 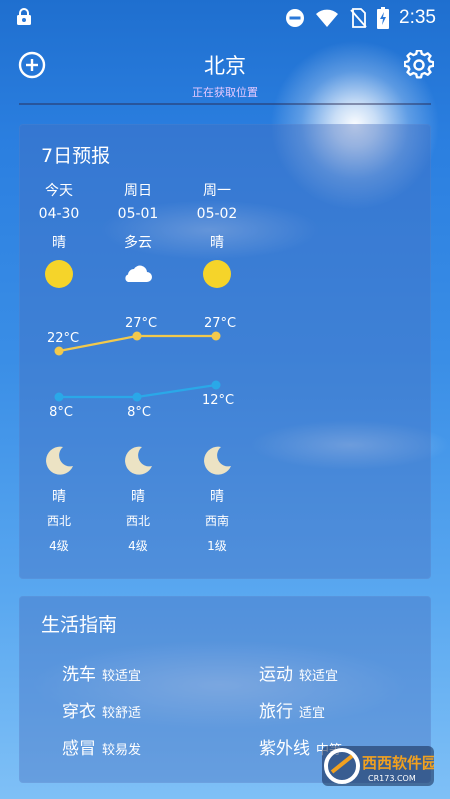 I want to click on app-header: 北京 正在获取位置, so click(x=225, y=74).